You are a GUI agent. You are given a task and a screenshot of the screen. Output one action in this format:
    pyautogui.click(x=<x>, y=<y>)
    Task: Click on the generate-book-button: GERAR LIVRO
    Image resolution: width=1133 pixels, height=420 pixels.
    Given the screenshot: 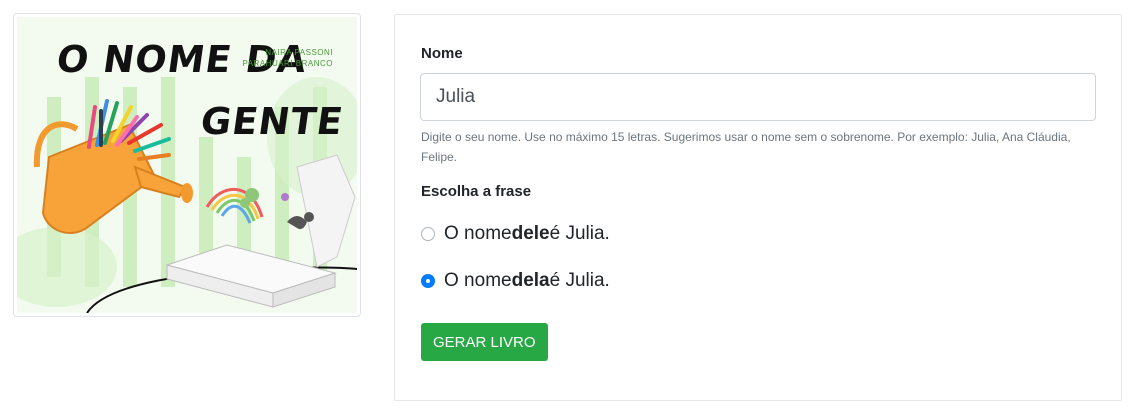 What is the action you would take?
    pyautogui.click(x=484, y=342)
    